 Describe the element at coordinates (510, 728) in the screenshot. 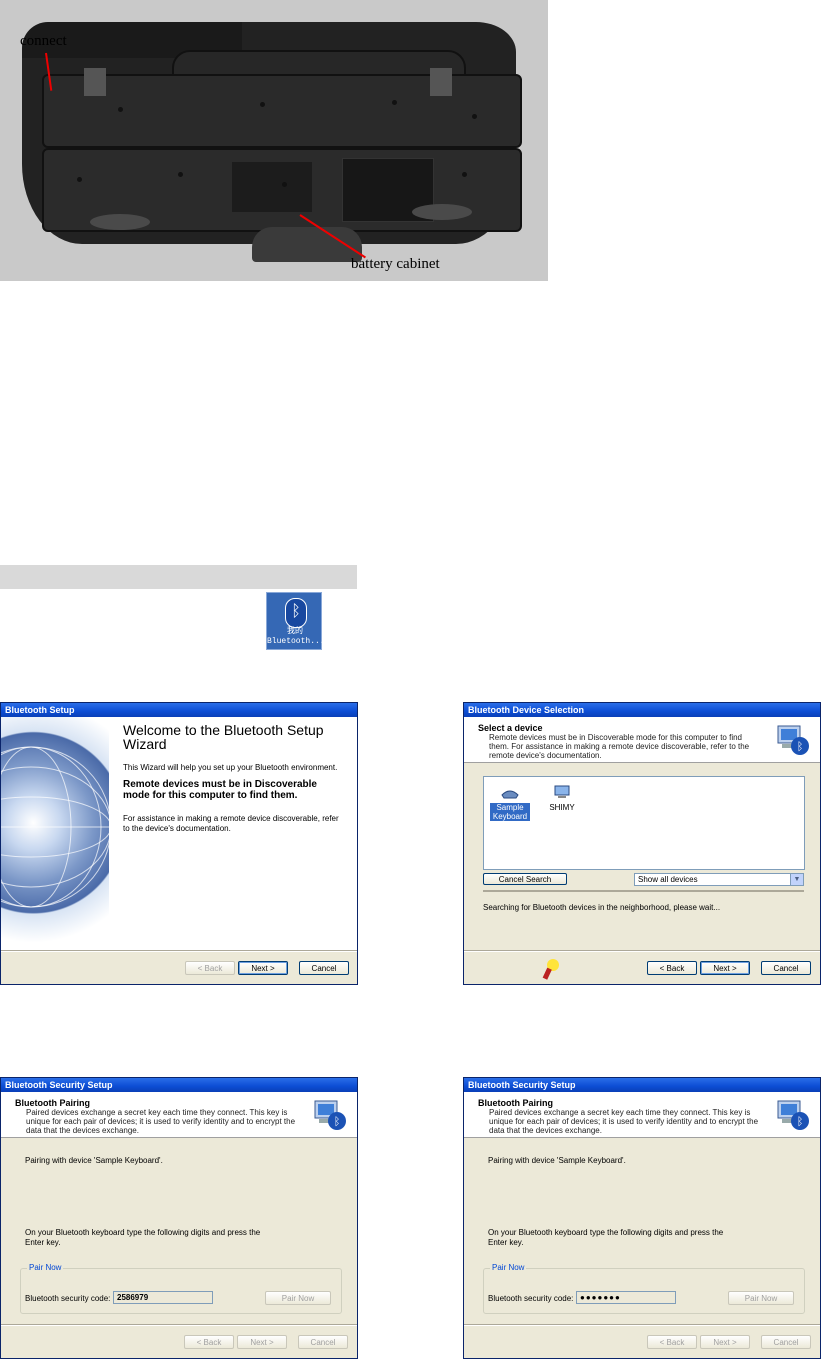

I see `header-title: Select a device` at that location.